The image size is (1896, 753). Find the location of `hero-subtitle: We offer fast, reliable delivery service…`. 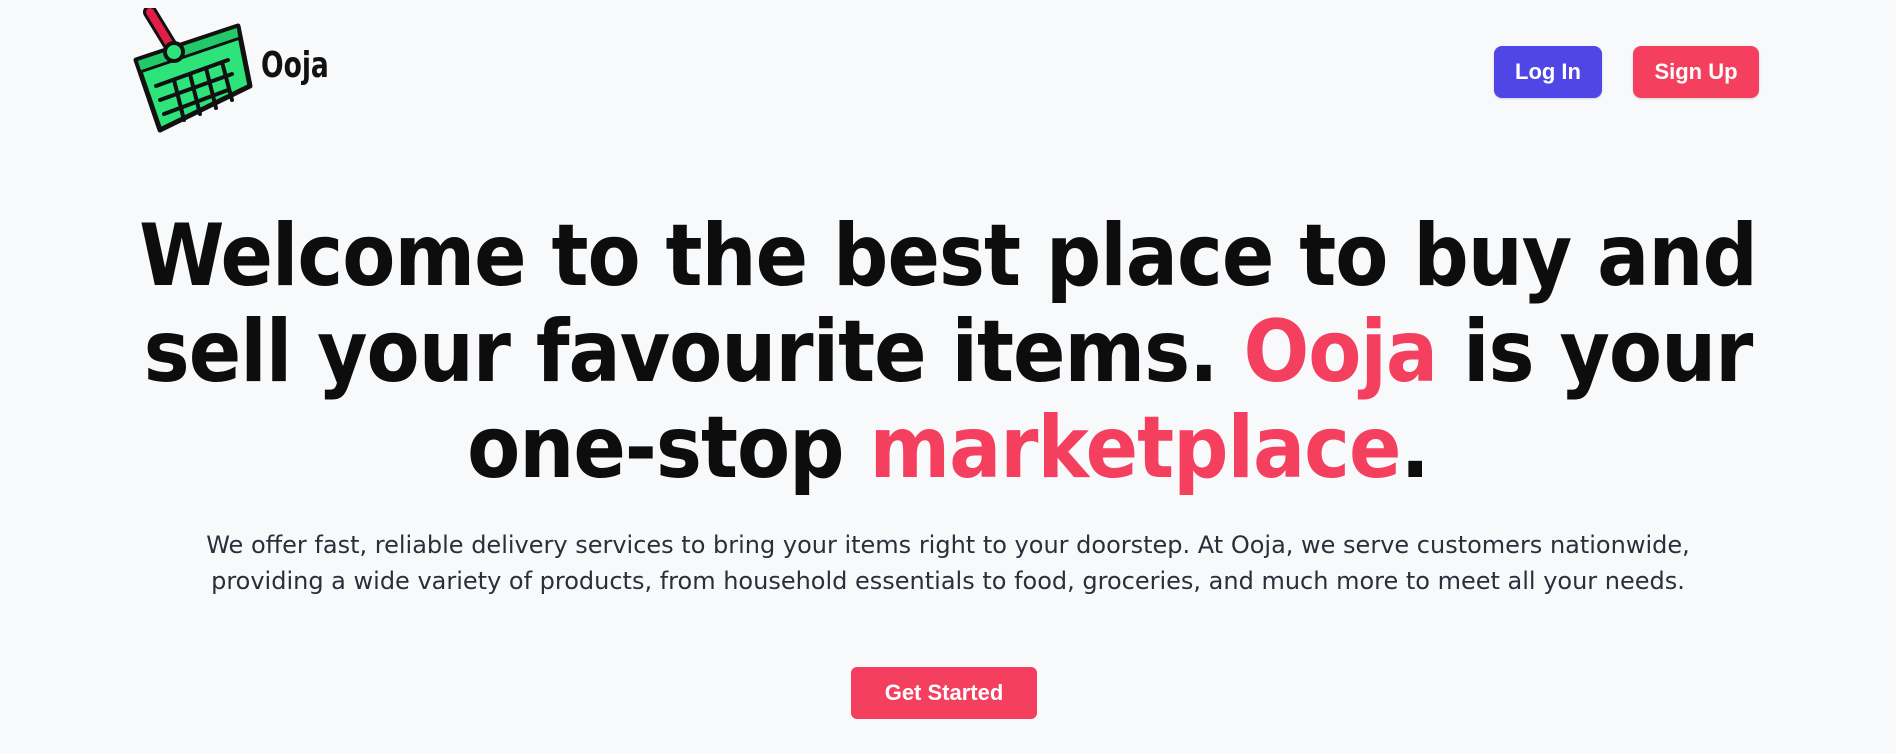

hero-subtitle: We offer fast, reliable delivery service… is located at coordinates (948, 563).